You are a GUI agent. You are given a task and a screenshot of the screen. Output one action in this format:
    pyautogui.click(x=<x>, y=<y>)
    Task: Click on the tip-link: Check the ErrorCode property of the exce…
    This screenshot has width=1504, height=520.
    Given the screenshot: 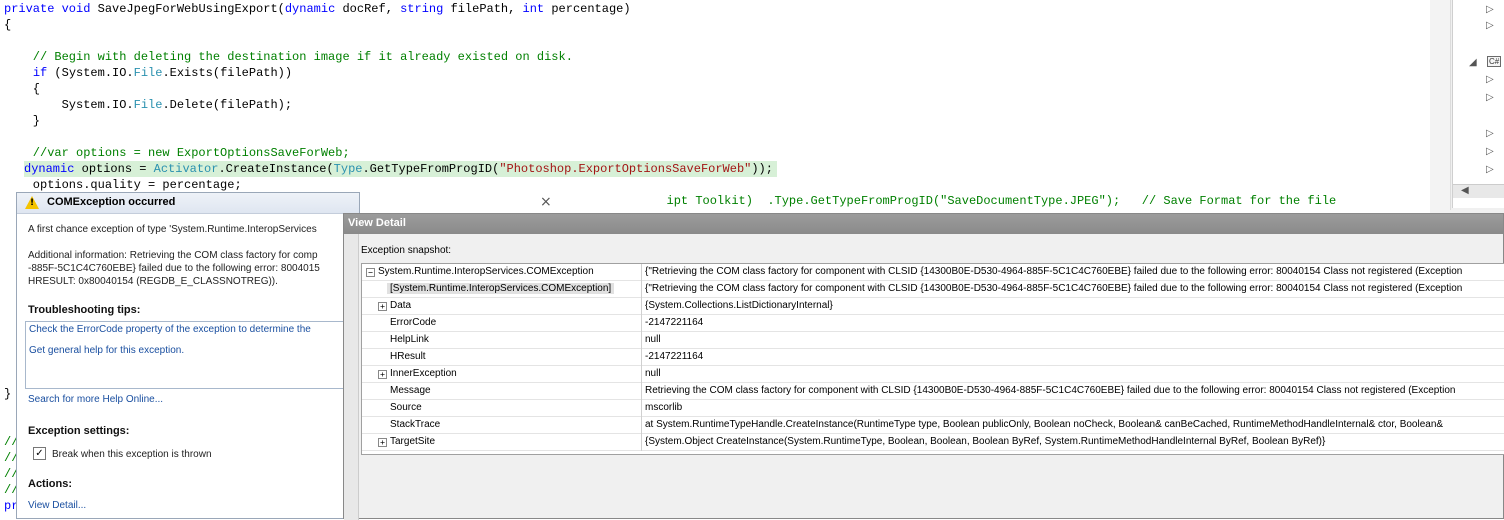 What is the action you would take?
    pyautogui.click(x=188, y=329)
    